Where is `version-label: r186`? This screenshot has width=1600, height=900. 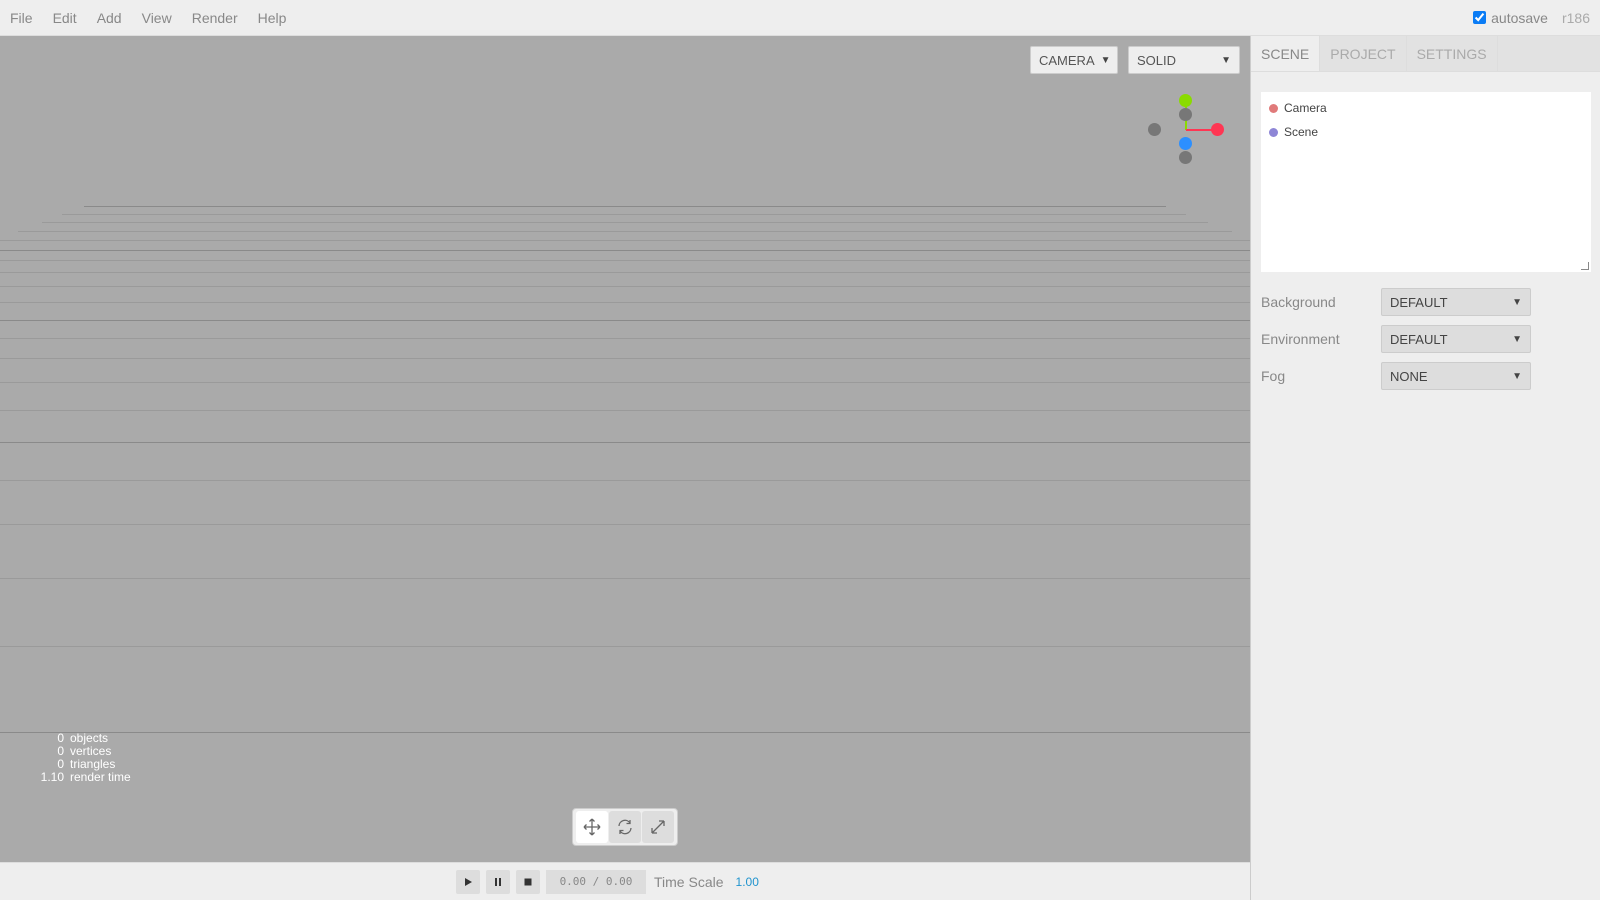 version-label: r186 is located at coordinates (1575, 17).